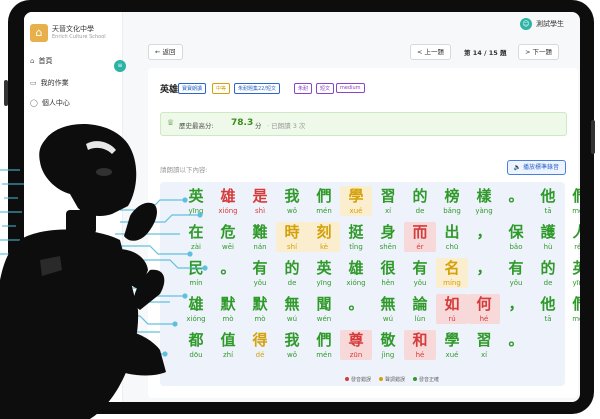 The width and height of the screenshot is (600, 419). What do you see at coordinates (388, 232) in the screenshot?
I see `hanzi: 身` at bounding box center [388, 232].